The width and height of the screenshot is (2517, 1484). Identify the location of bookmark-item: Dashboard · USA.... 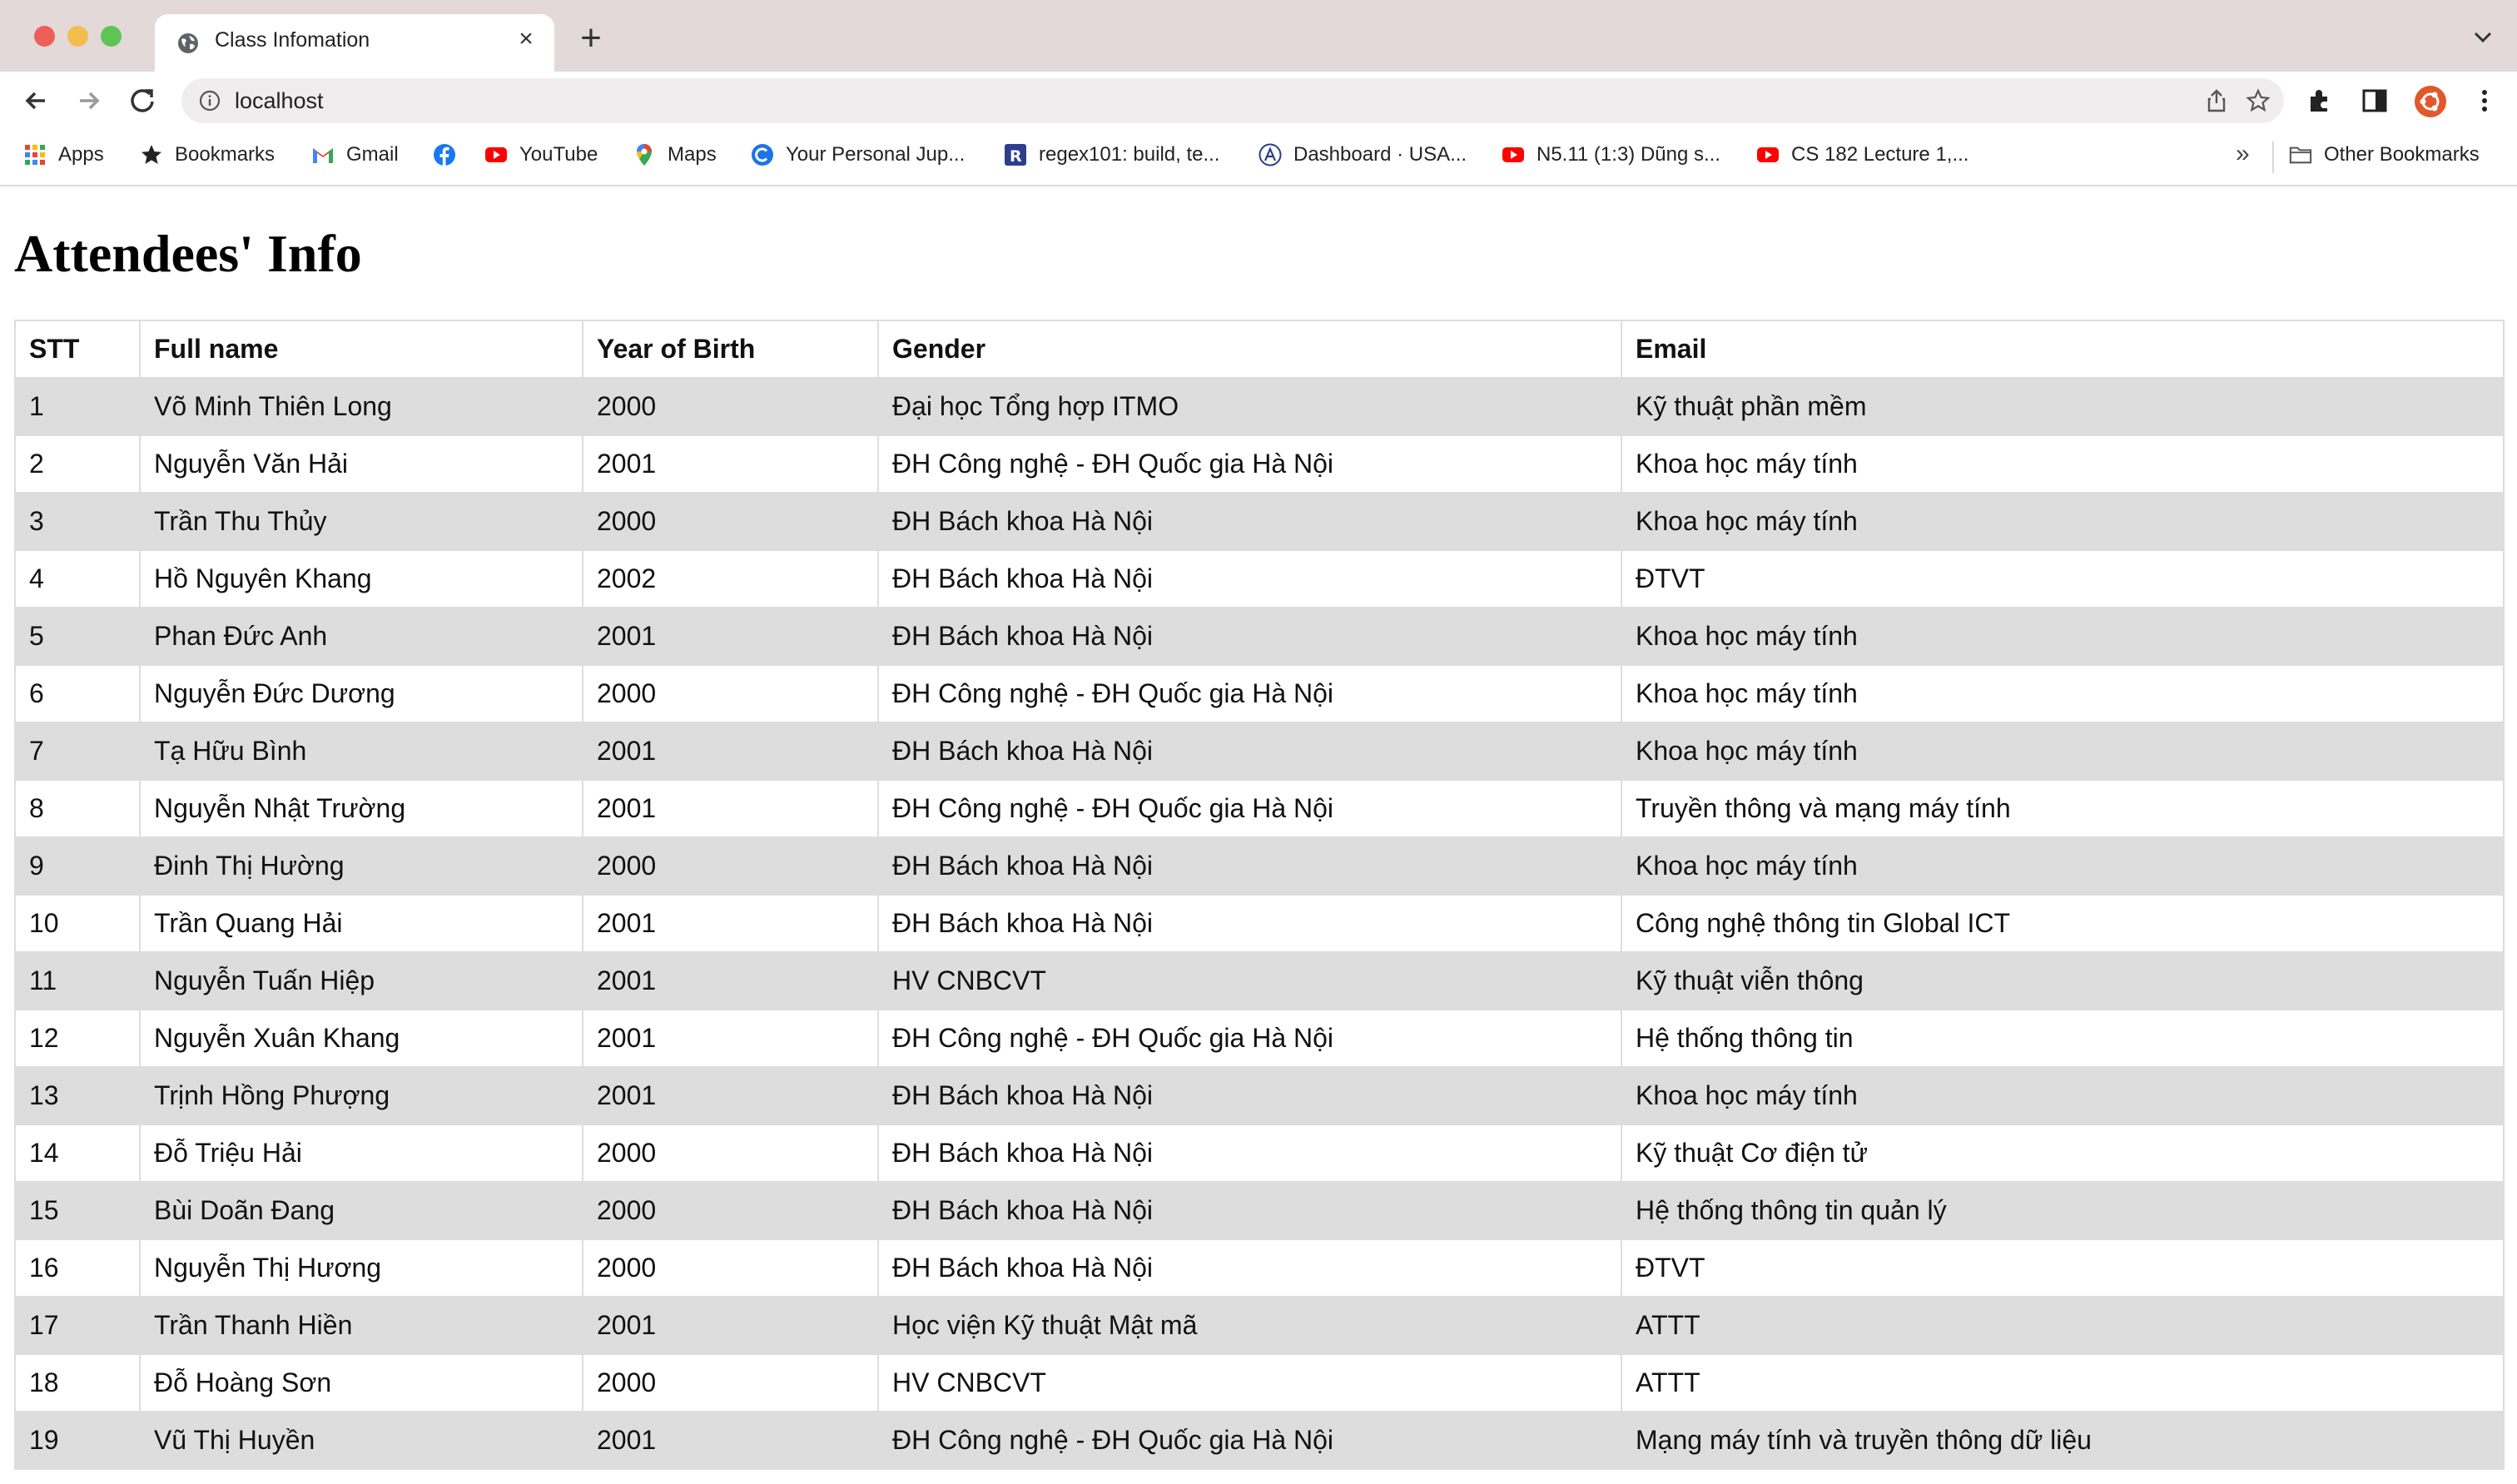
(1362, 154).